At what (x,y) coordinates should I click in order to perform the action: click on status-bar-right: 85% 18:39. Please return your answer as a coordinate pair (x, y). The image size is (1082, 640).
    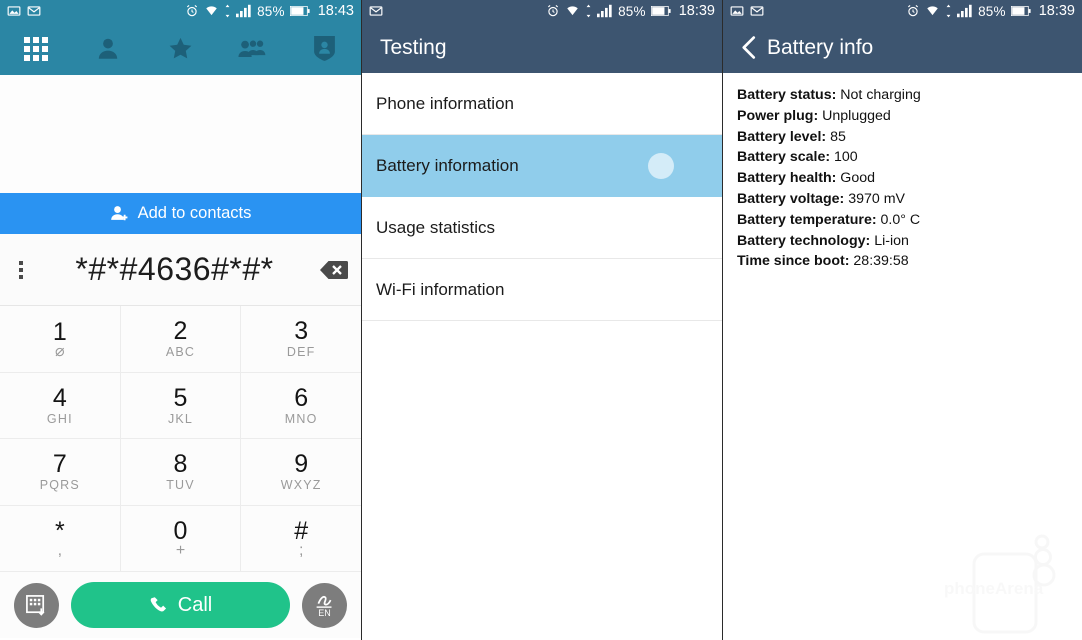
    Looking at the image, I should click on (902, 11).